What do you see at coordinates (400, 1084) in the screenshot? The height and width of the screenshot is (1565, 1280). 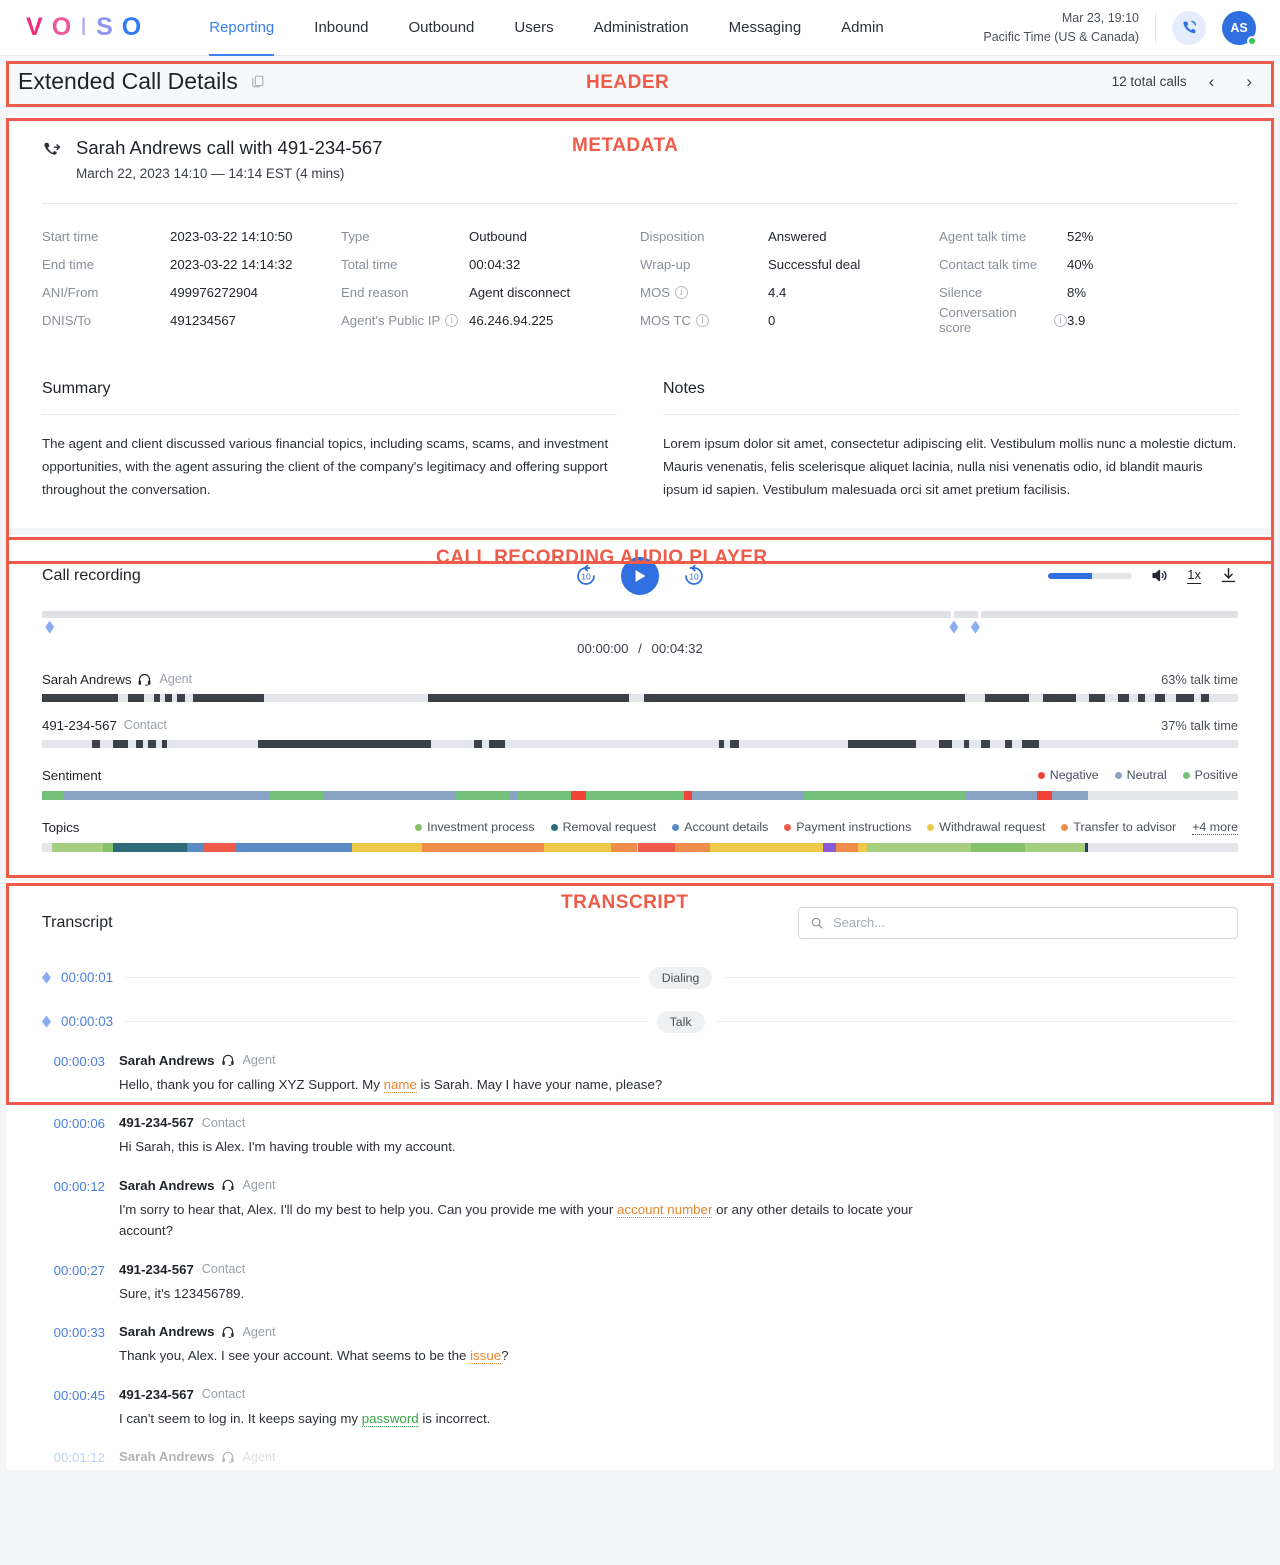 I see `transcript-keyword: name` at bounding box center [400, 1084].